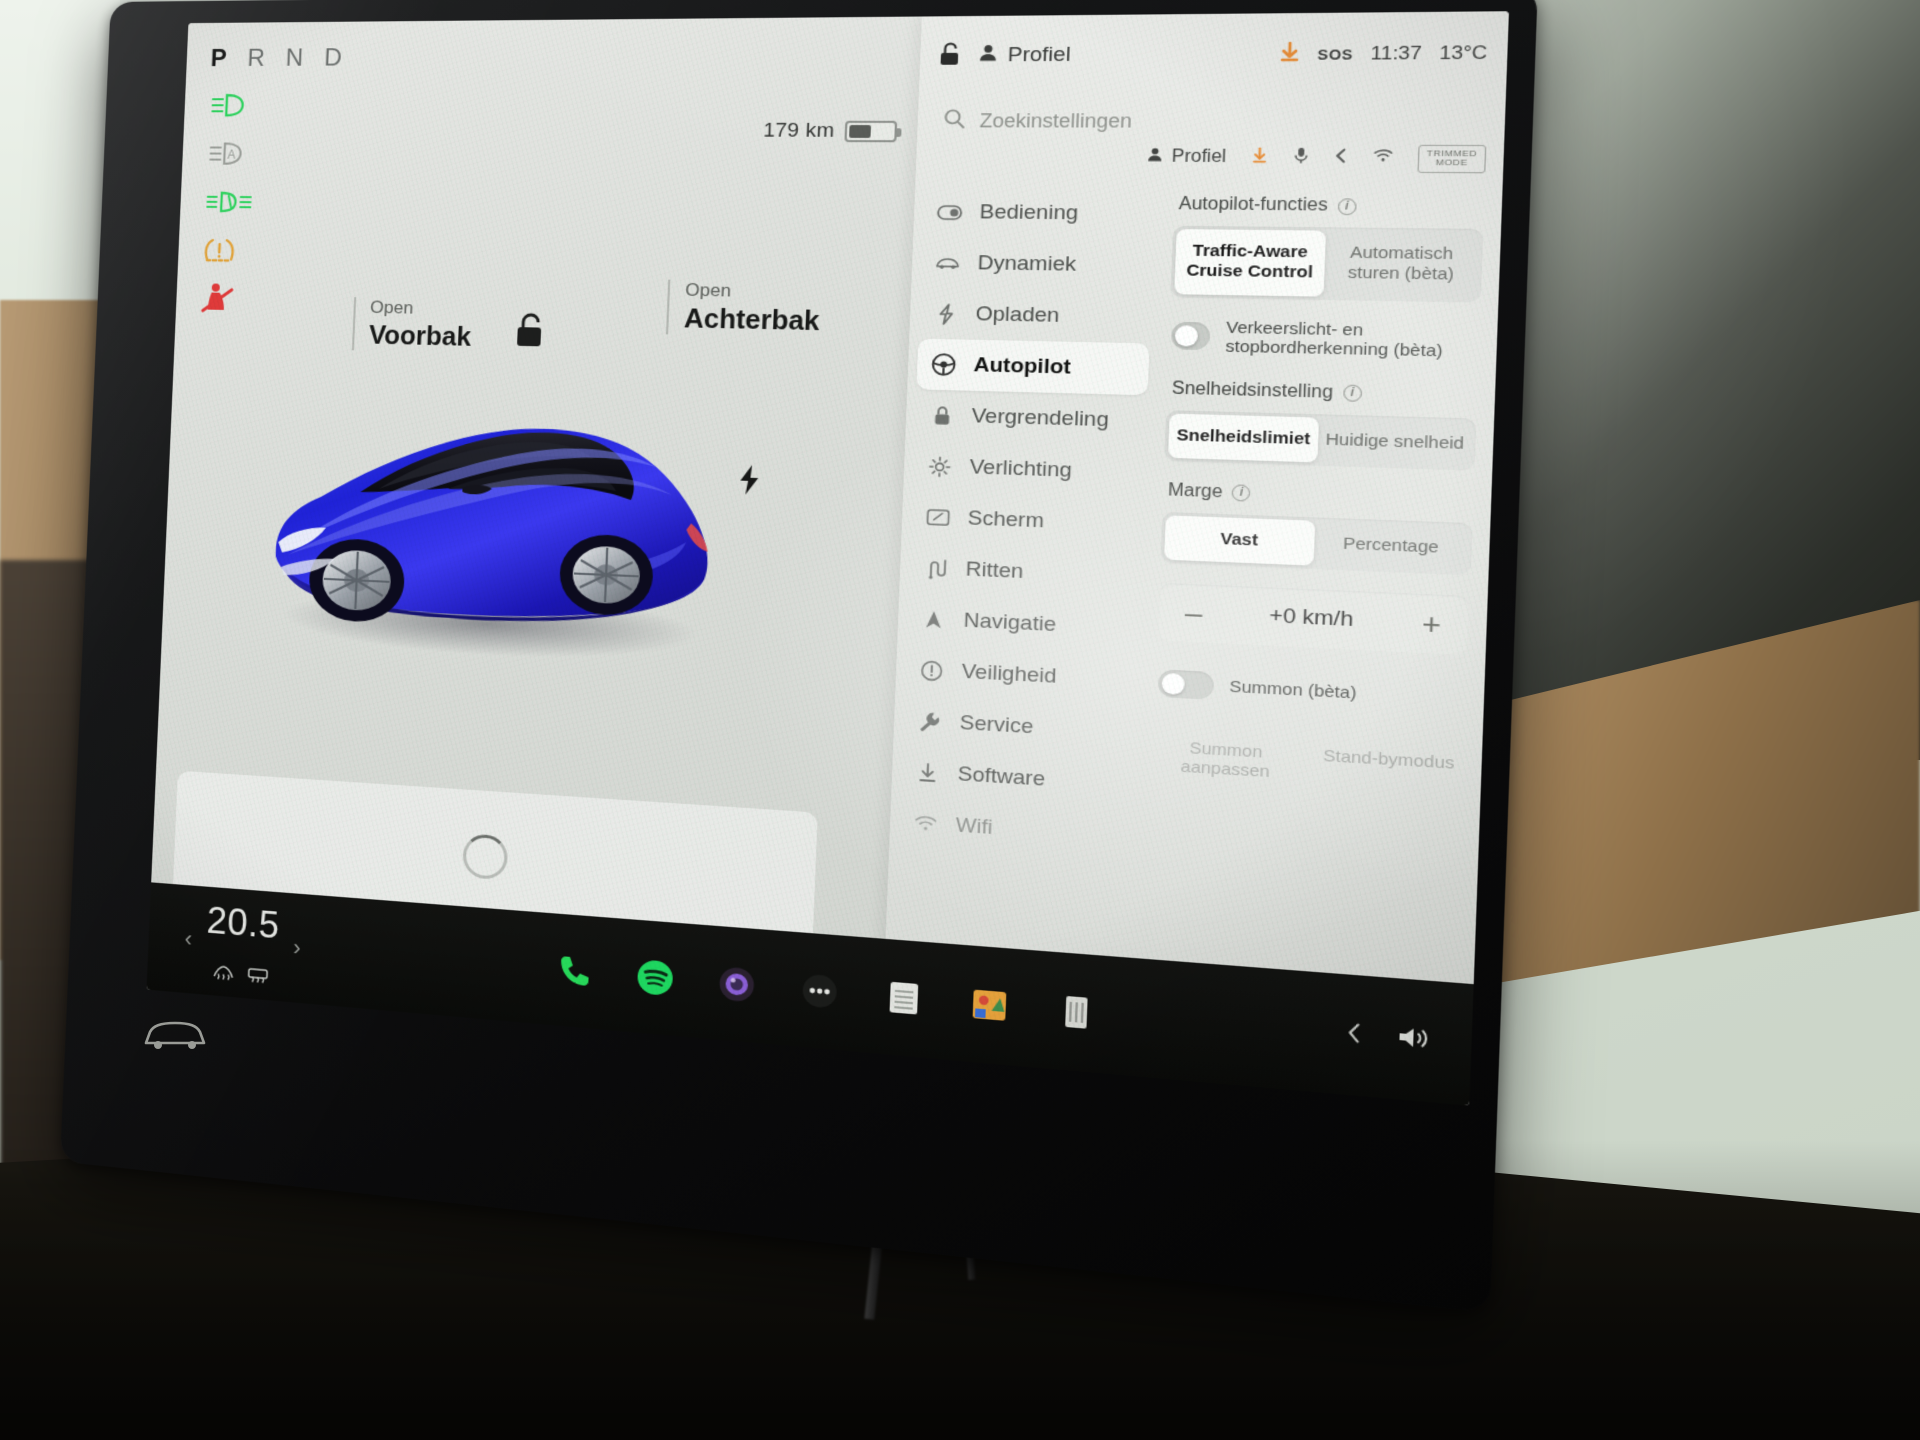 The image size is (1920, 1440). What do you see at coordinates (231, 154) in the screenshot?
I see `svg-text: A` at bounding box center [231, 154].